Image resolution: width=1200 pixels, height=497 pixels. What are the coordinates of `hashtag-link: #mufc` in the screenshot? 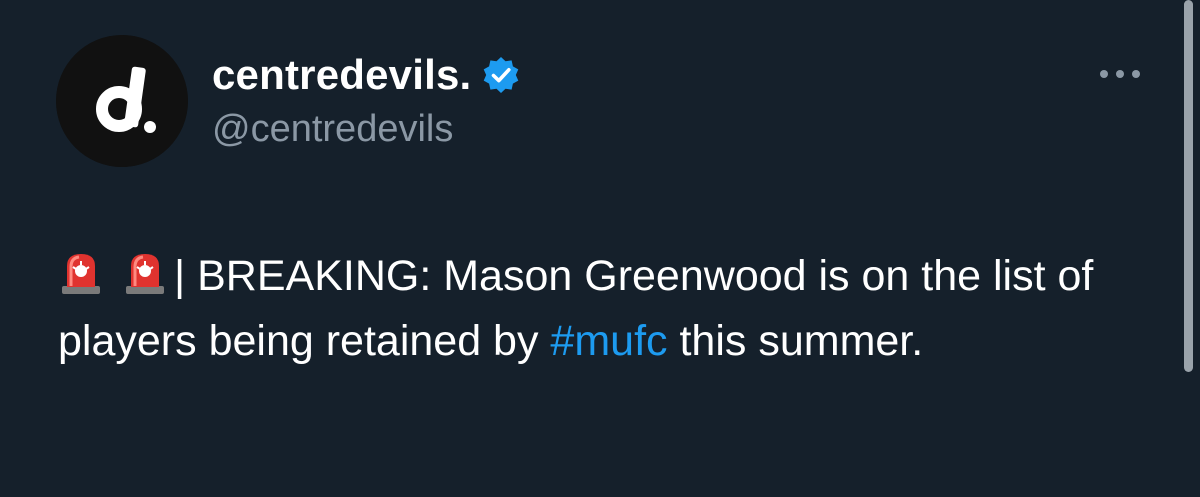 It's located at (608, 341).